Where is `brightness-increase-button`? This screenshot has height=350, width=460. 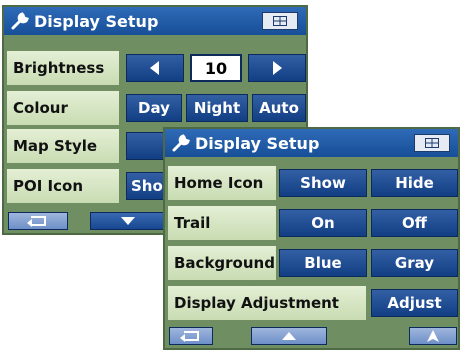 brightness-increase-button is located at coordinates (277, 68).